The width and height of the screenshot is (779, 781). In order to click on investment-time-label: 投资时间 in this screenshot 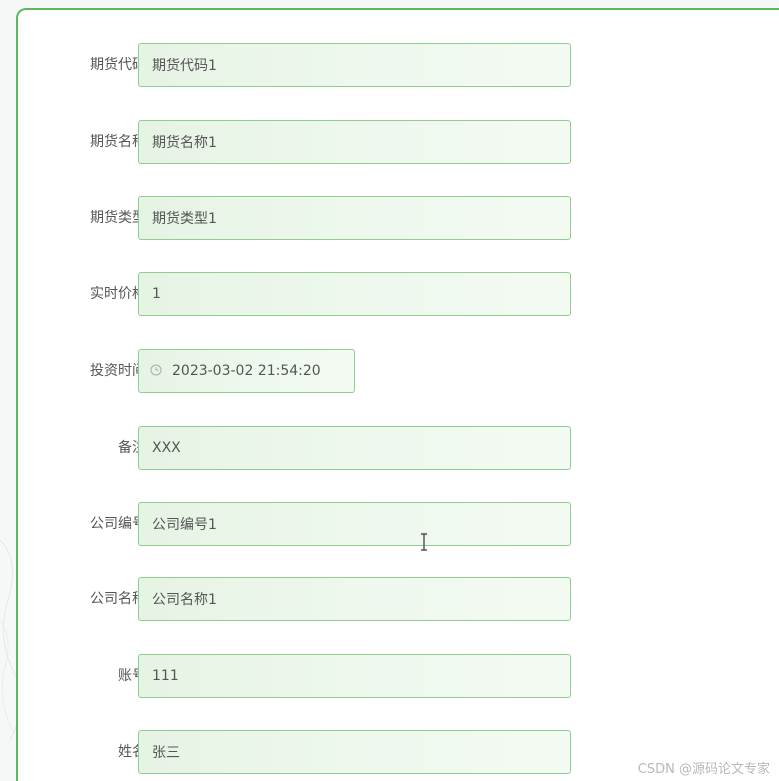, I will do `click(118, 371)`.